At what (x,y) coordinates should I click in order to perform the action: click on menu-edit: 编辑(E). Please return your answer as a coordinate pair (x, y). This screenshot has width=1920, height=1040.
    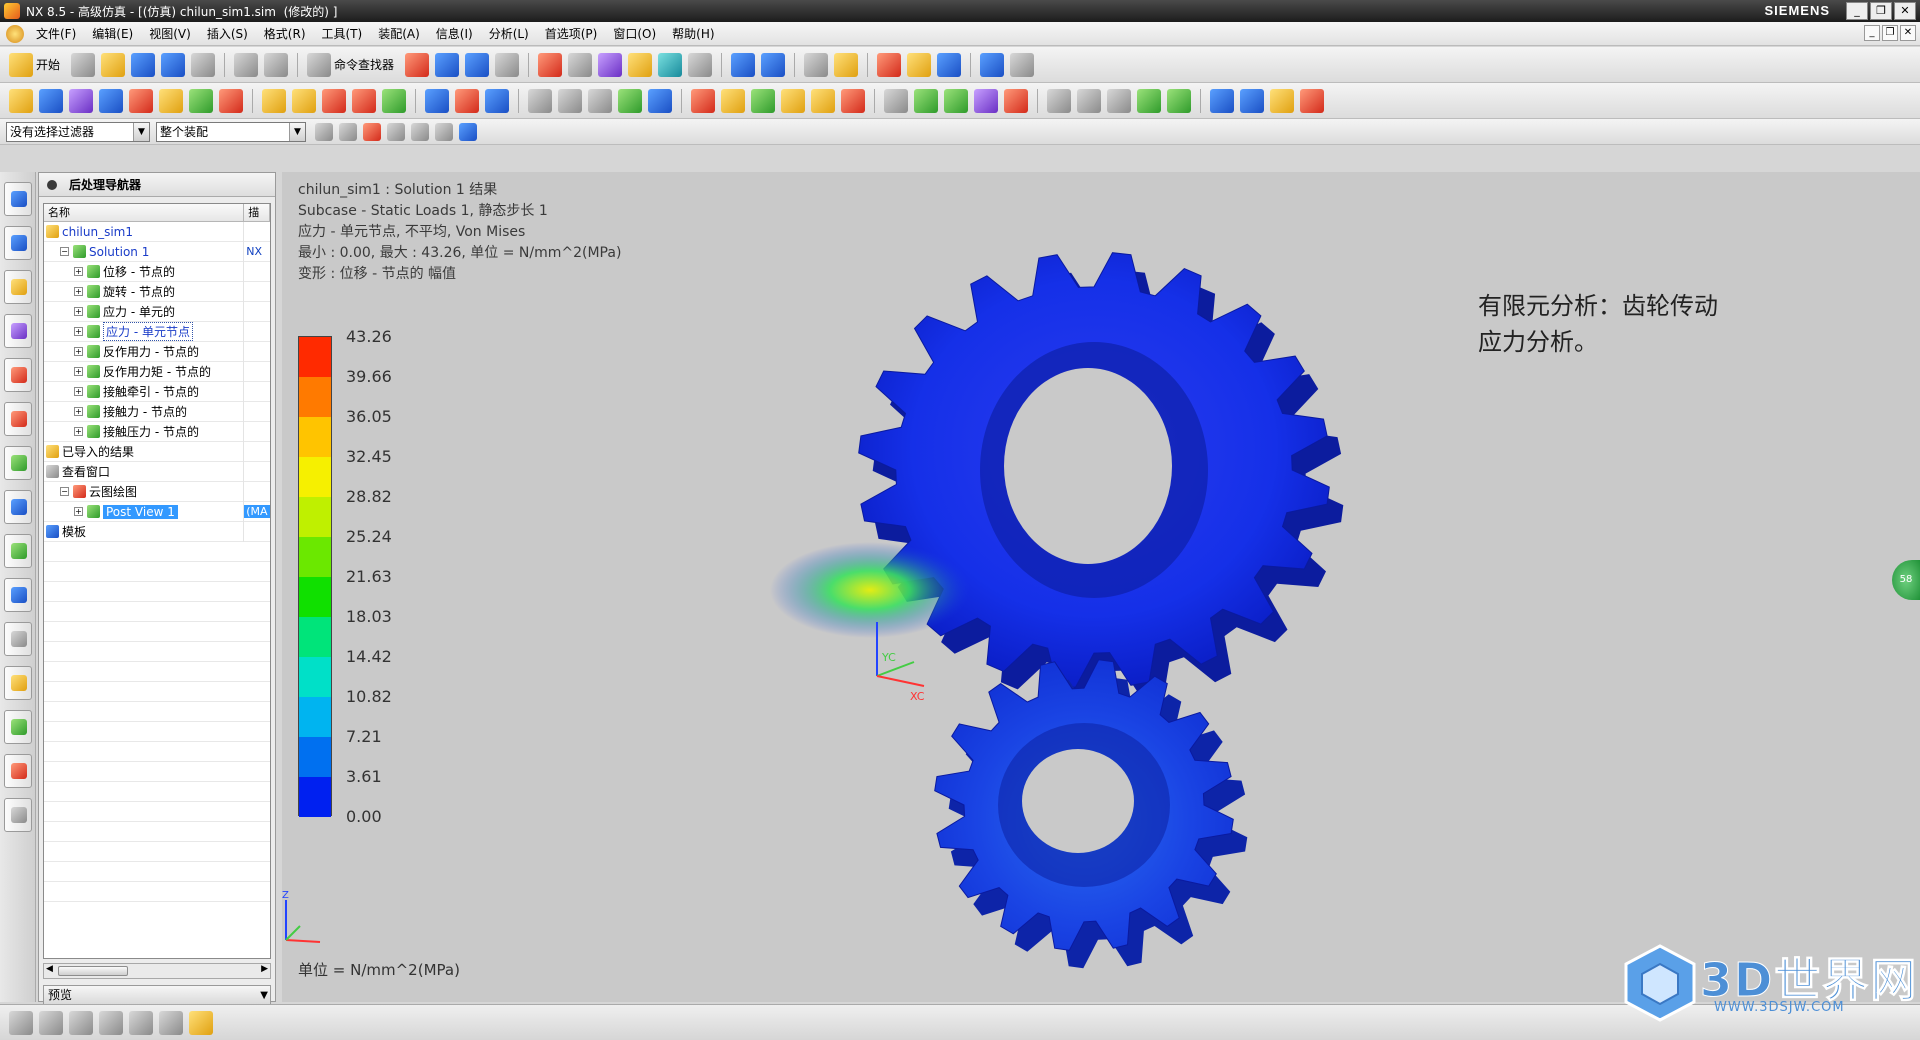
    Looking at the image, I should click on (112, 34).